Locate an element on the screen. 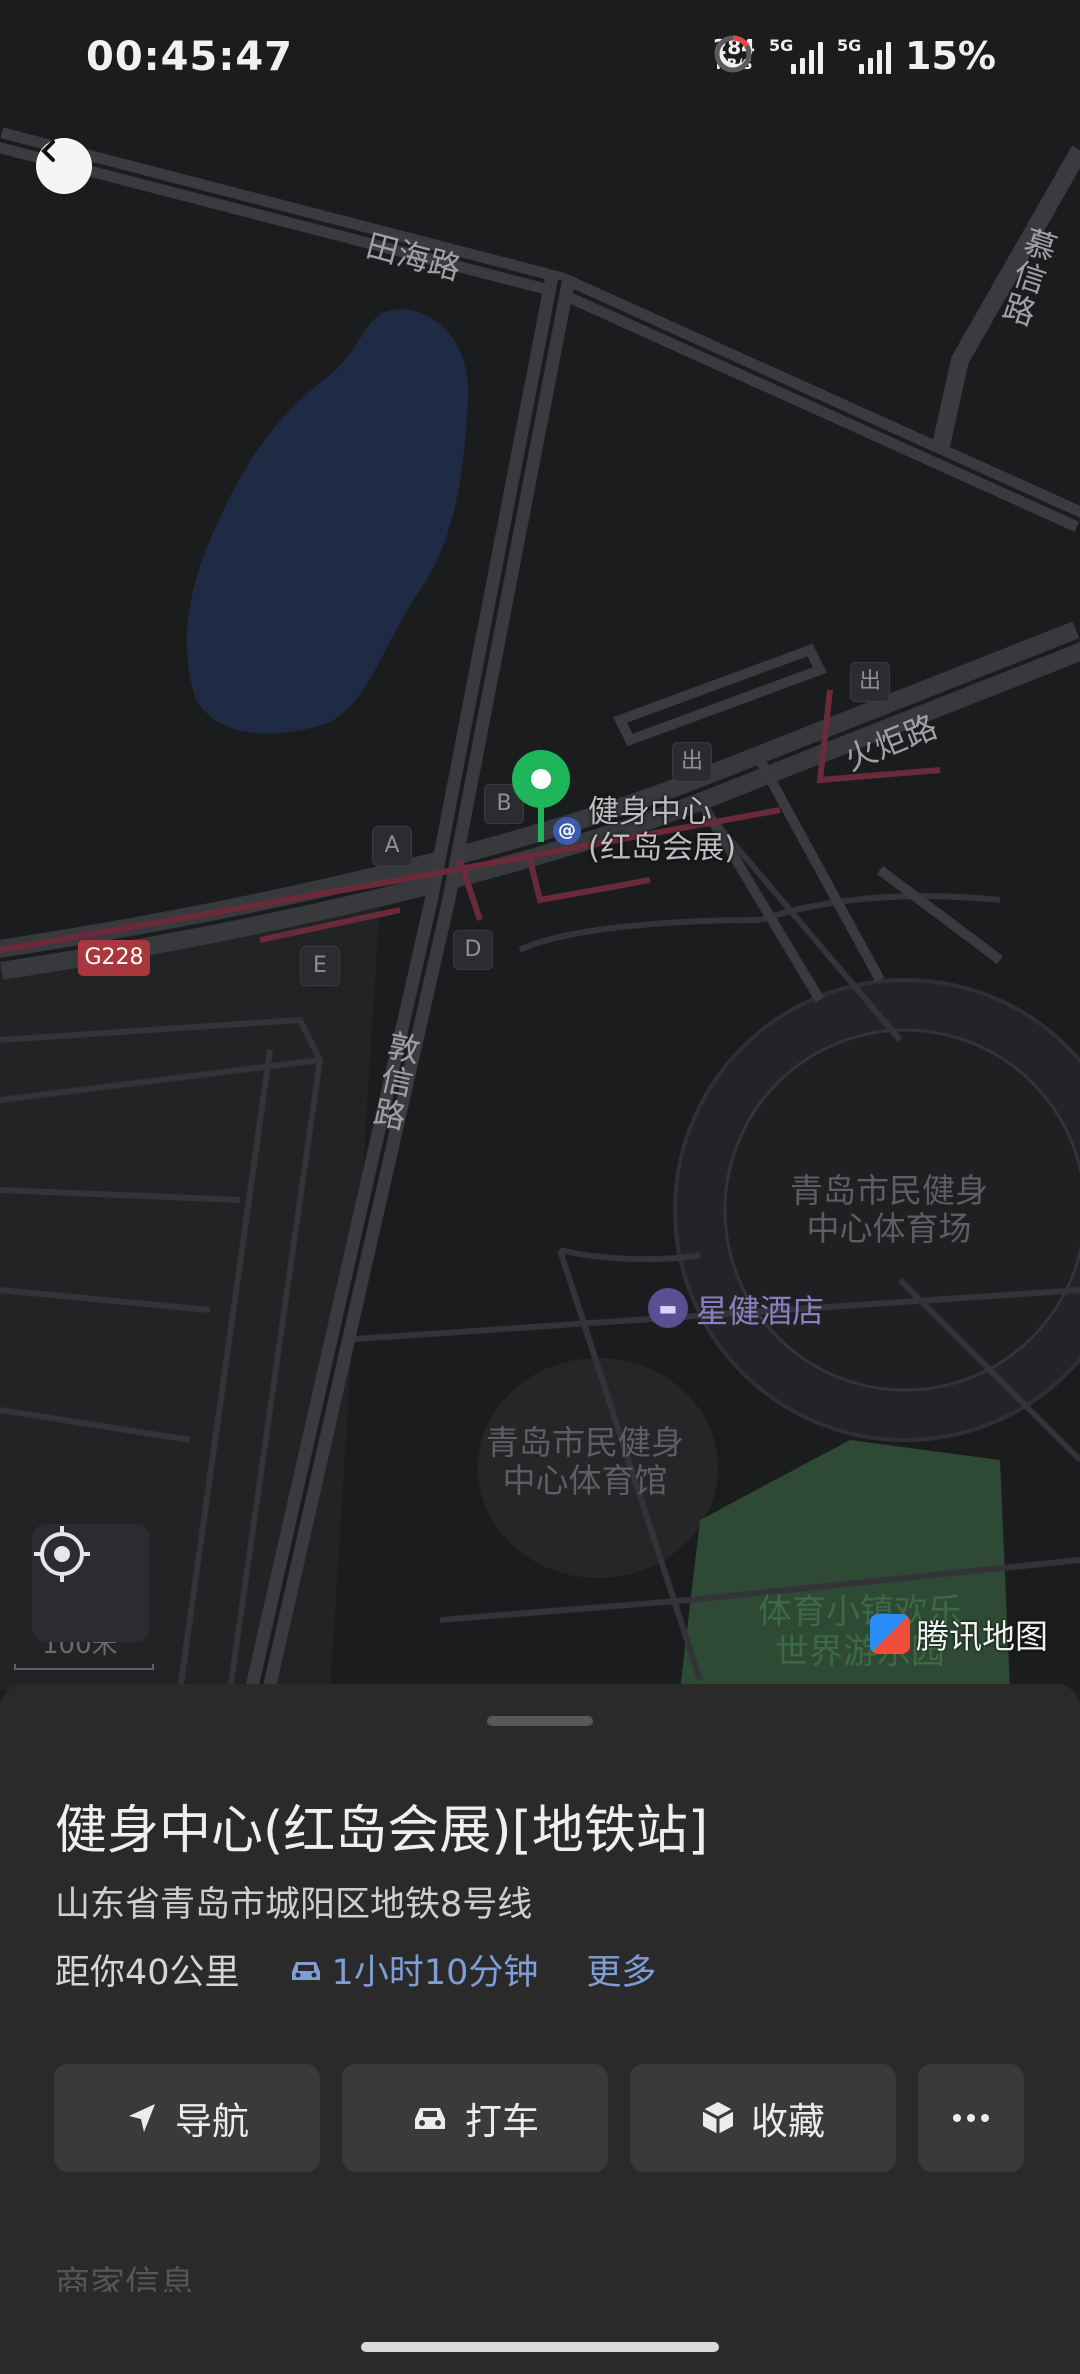  tencent-maps-logo-icon is located at coordinates (890, 1634).